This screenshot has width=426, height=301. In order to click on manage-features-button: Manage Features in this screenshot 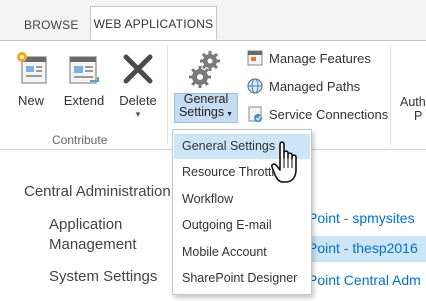, I will do `click(308, 58)`.